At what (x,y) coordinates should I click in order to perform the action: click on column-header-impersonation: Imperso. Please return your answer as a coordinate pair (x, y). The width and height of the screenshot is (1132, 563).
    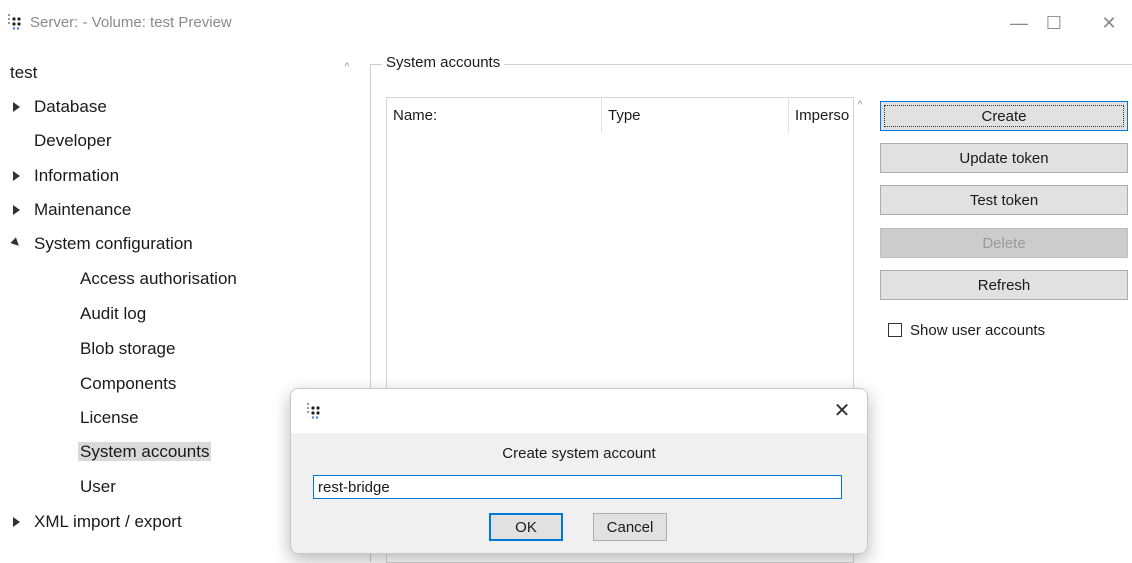
    Looking at the image, I should click on (821, 115).